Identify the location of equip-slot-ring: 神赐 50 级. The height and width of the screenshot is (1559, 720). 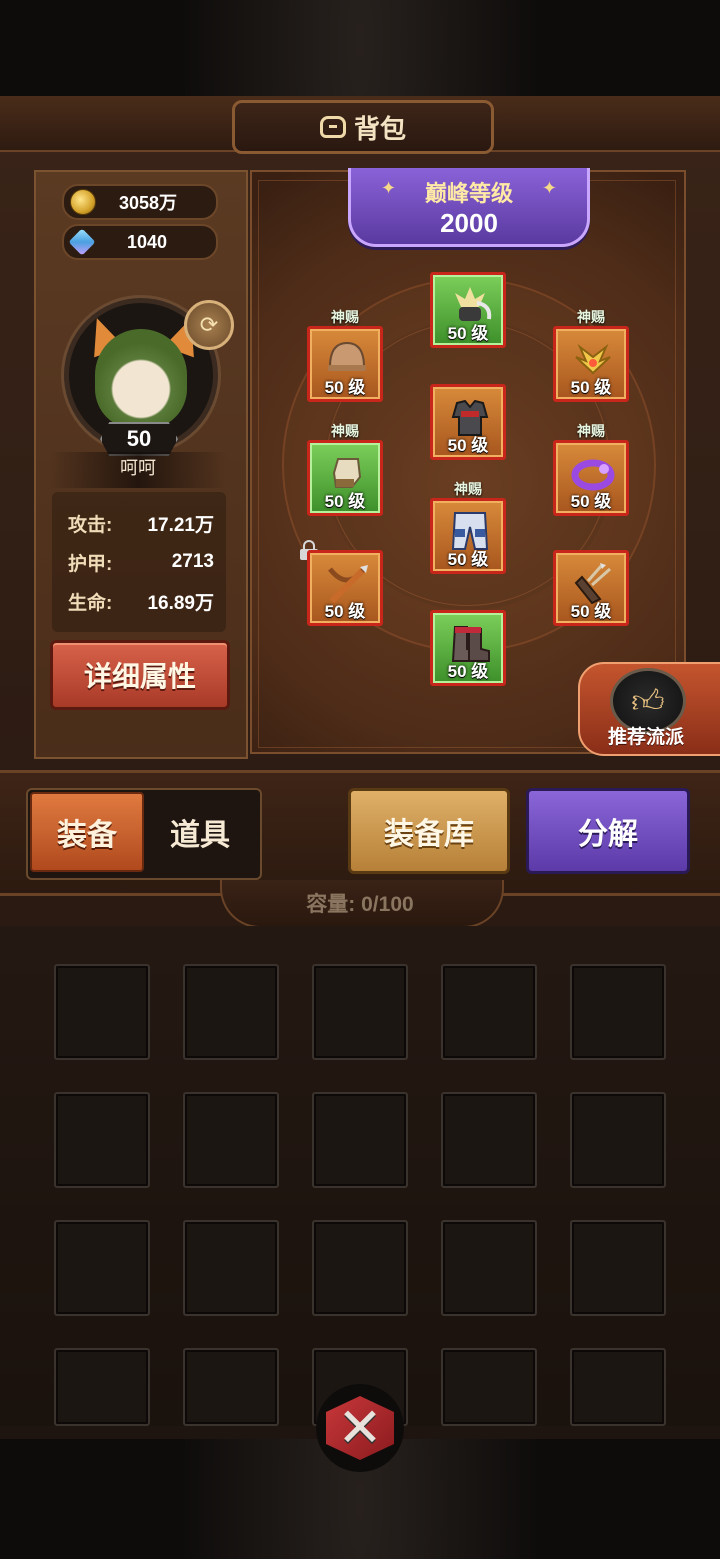
(591, 469).